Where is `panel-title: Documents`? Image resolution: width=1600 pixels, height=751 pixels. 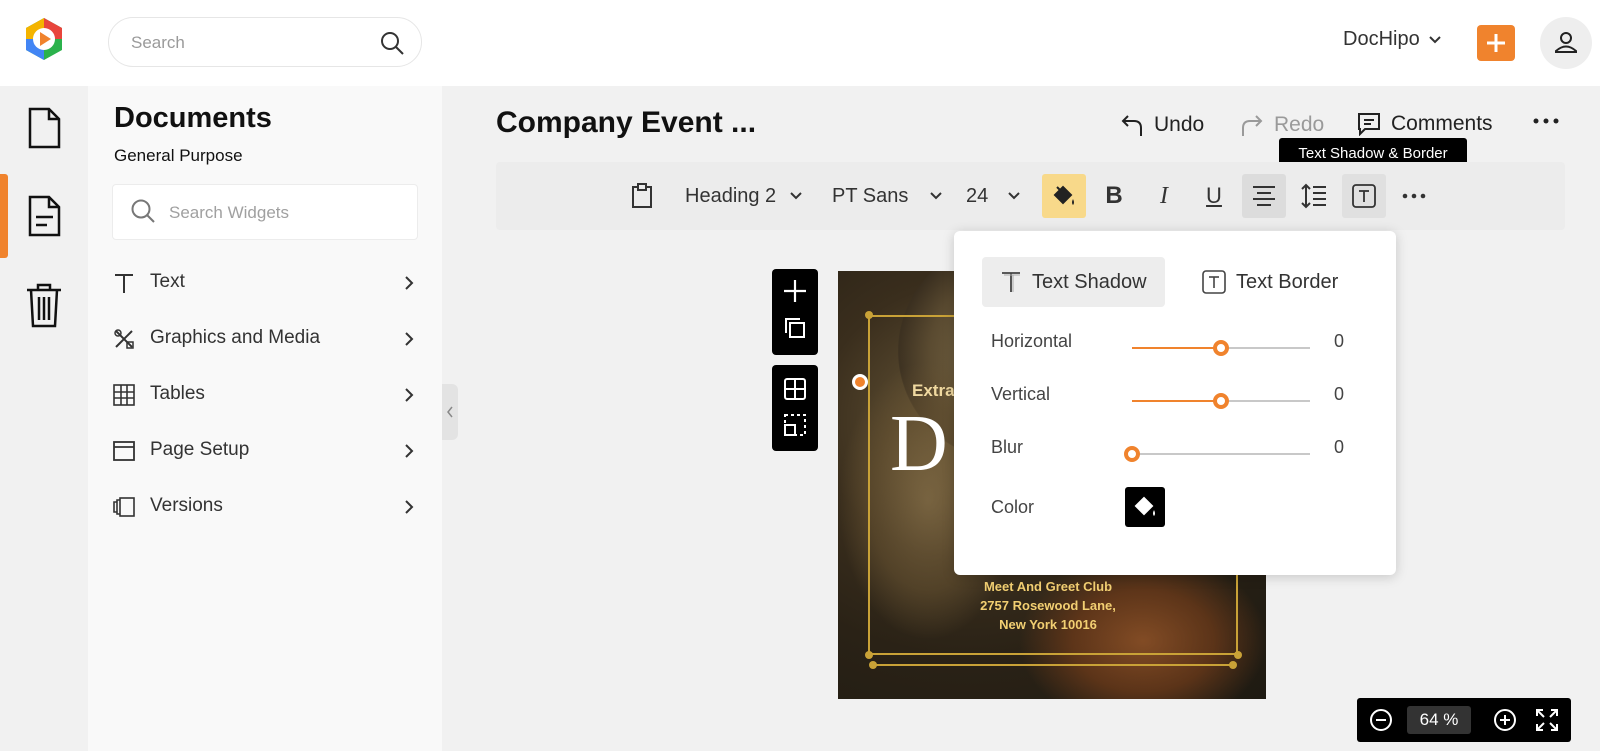
panel-title: Documents is located at coordinates (193, 118).